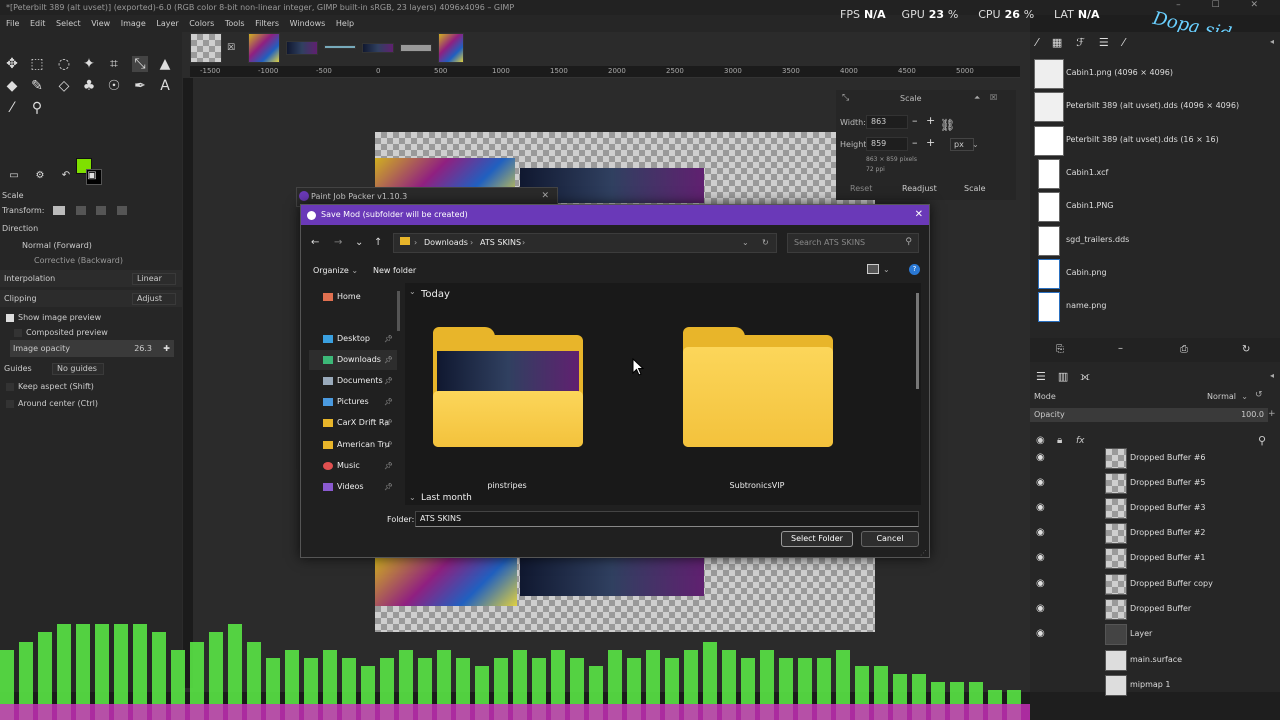 The image size is (1280, 720). I want to click on crop-icon: ⌗, so click(114, 64).